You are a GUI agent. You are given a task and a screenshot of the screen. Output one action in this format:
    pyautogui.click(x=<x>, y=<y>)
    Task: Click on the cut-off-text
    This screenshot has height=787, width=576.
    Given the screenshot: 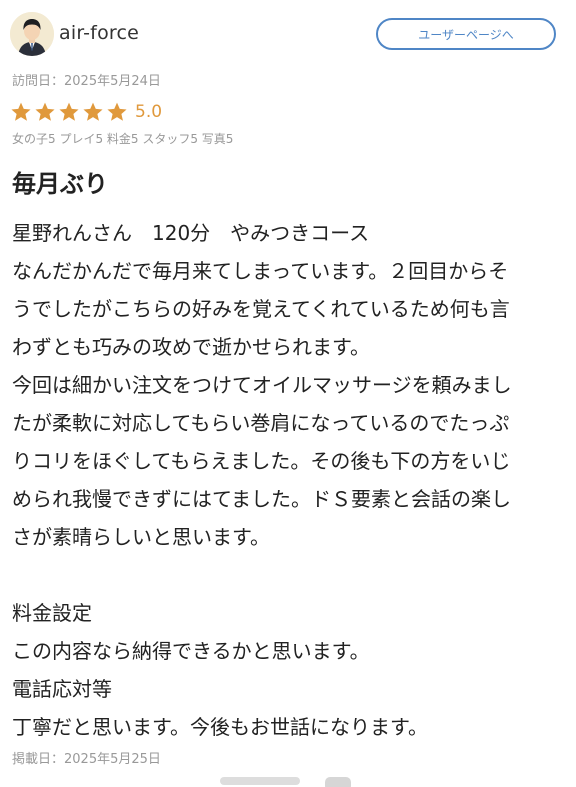 What is the action you would take?
    pyautogui.click(x=260, y=781)
    